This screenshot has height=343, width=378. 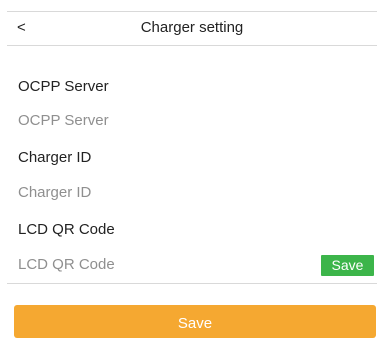 What do you see at coordinates (55, 157) in the screenshot?
I see `charger-id-label: Charger ID` at bounding box center [55, 157].